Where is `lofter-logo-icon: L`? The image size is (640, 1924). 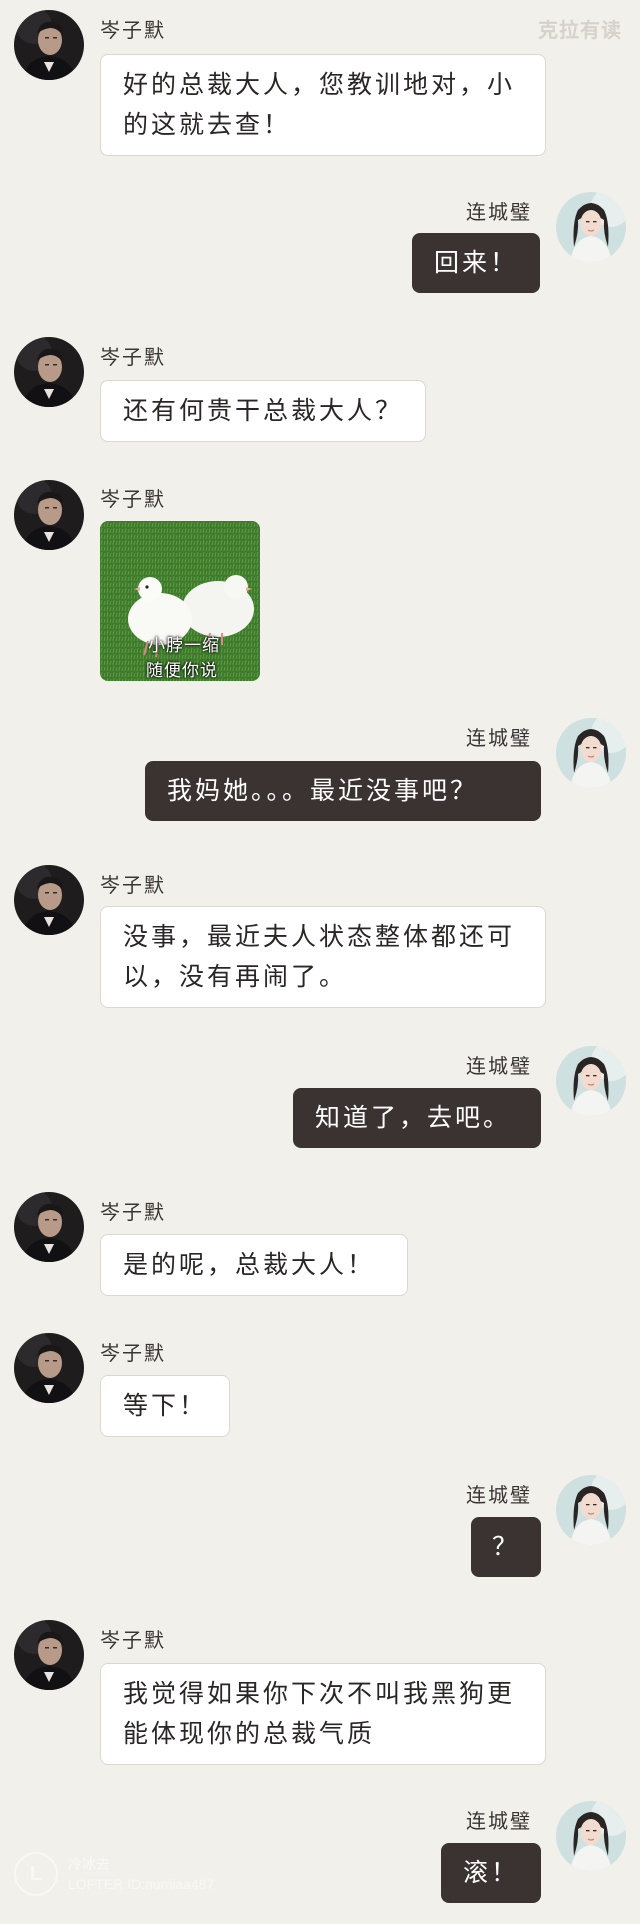 lofter-logo-icon: L is located at coordinates (36, 1874).